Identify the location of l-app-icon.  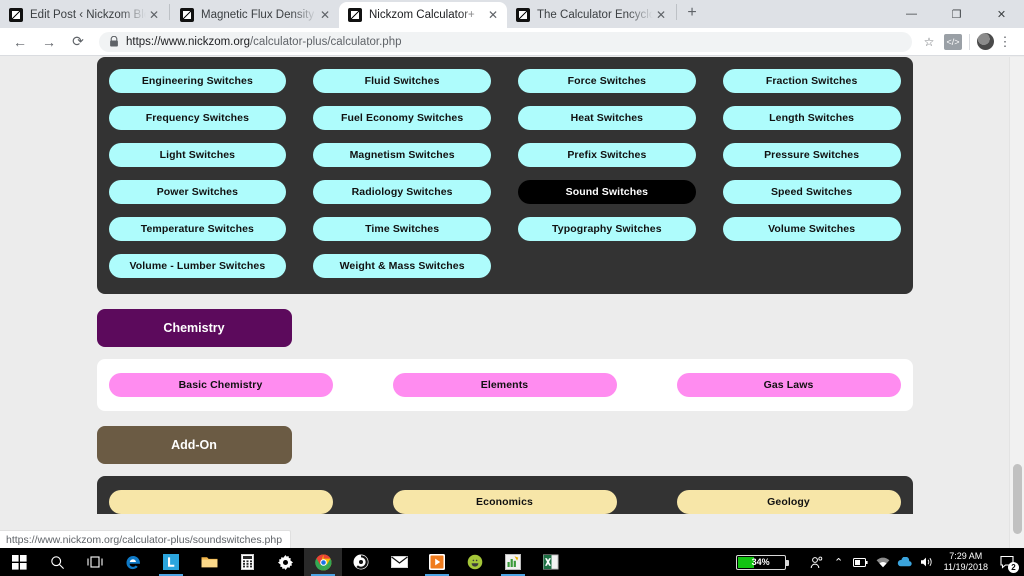
(171, 562).